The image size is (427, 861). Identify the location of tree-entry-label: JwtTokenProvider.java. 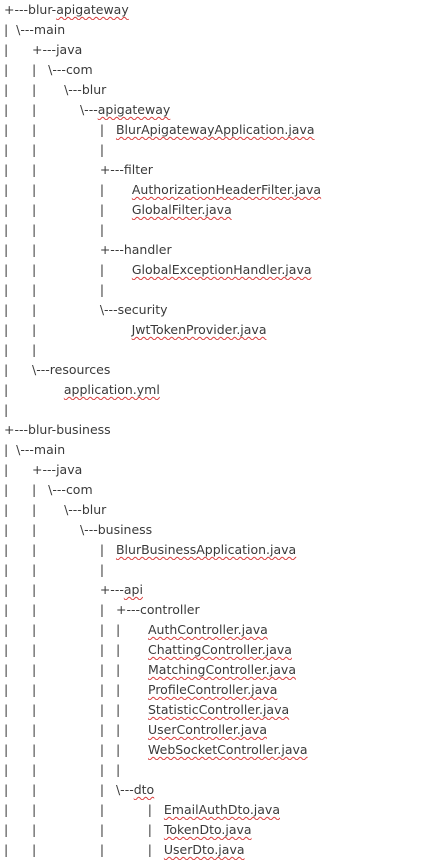
(199, 329).